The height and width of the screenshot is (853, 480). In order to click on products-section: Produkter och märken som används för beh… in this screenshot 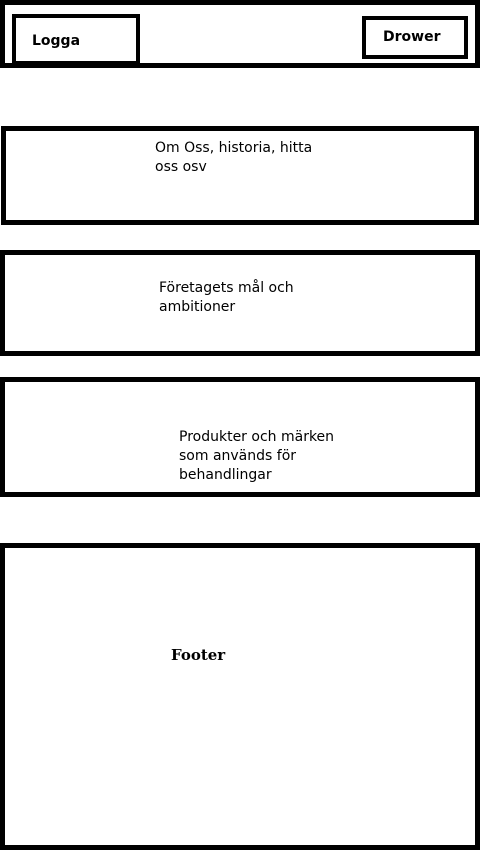, I will do `click(240, 437)`.